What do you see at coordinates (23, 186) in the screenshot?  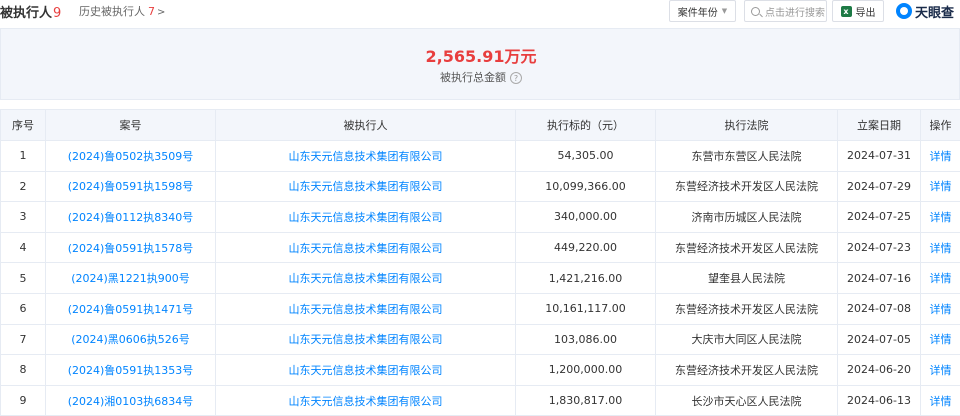 I see `cell-no: 2` at bounding box center [23, 186].